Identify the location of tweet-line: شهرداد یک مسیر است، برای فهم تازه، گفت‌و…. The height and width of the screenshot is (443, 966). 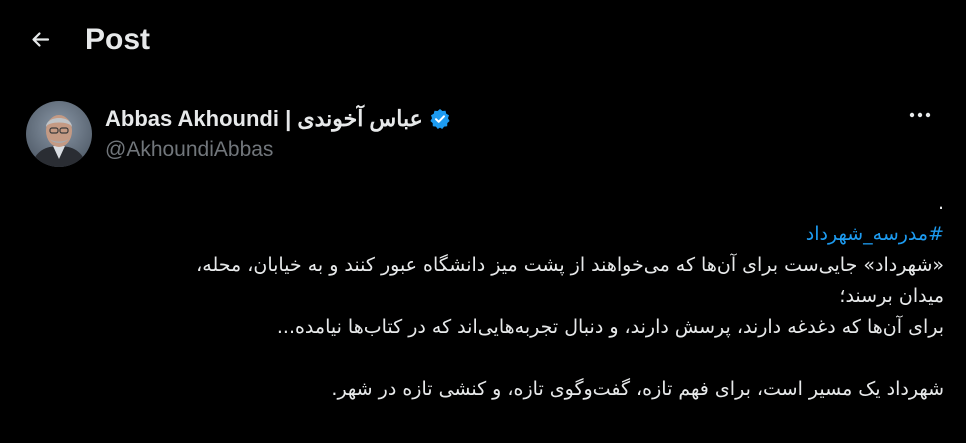
(637, 389).